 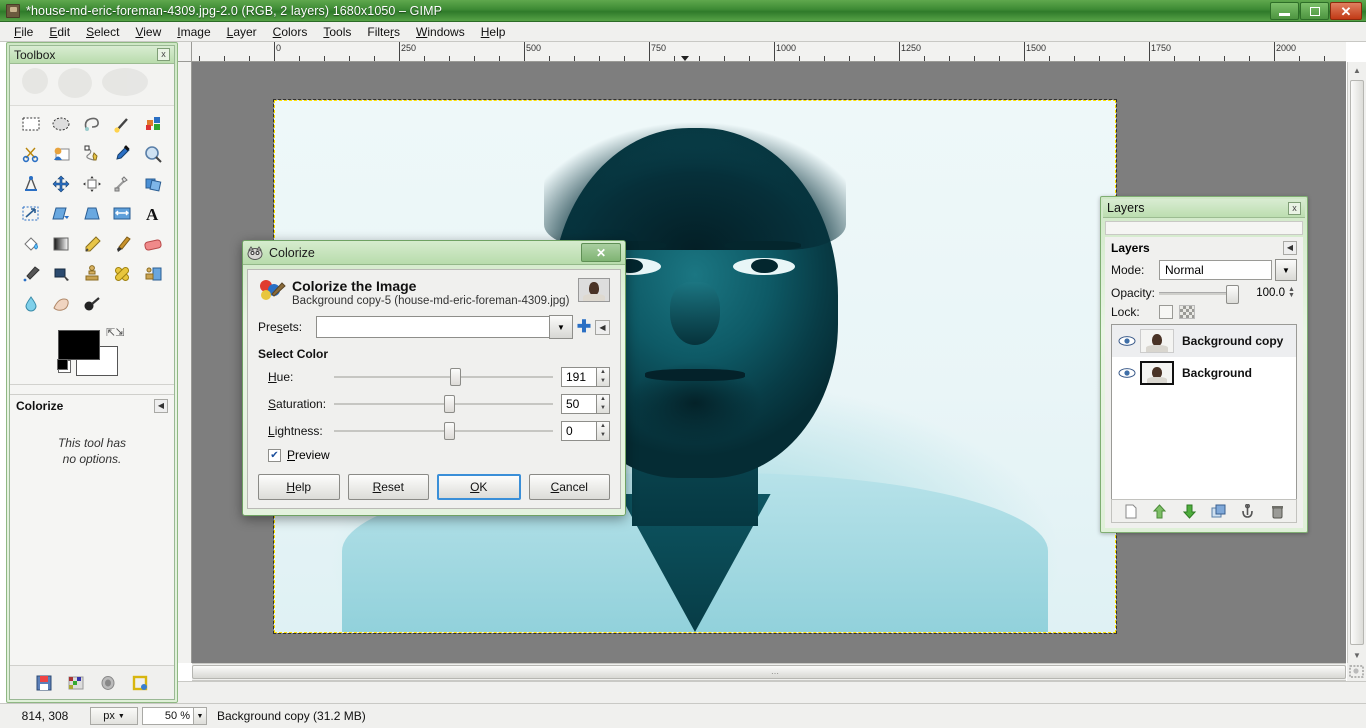 What do you see at coordinates (449, 404) in the screenshot?
I see `saturation-slider-handle` at bounding box center [449, 404].